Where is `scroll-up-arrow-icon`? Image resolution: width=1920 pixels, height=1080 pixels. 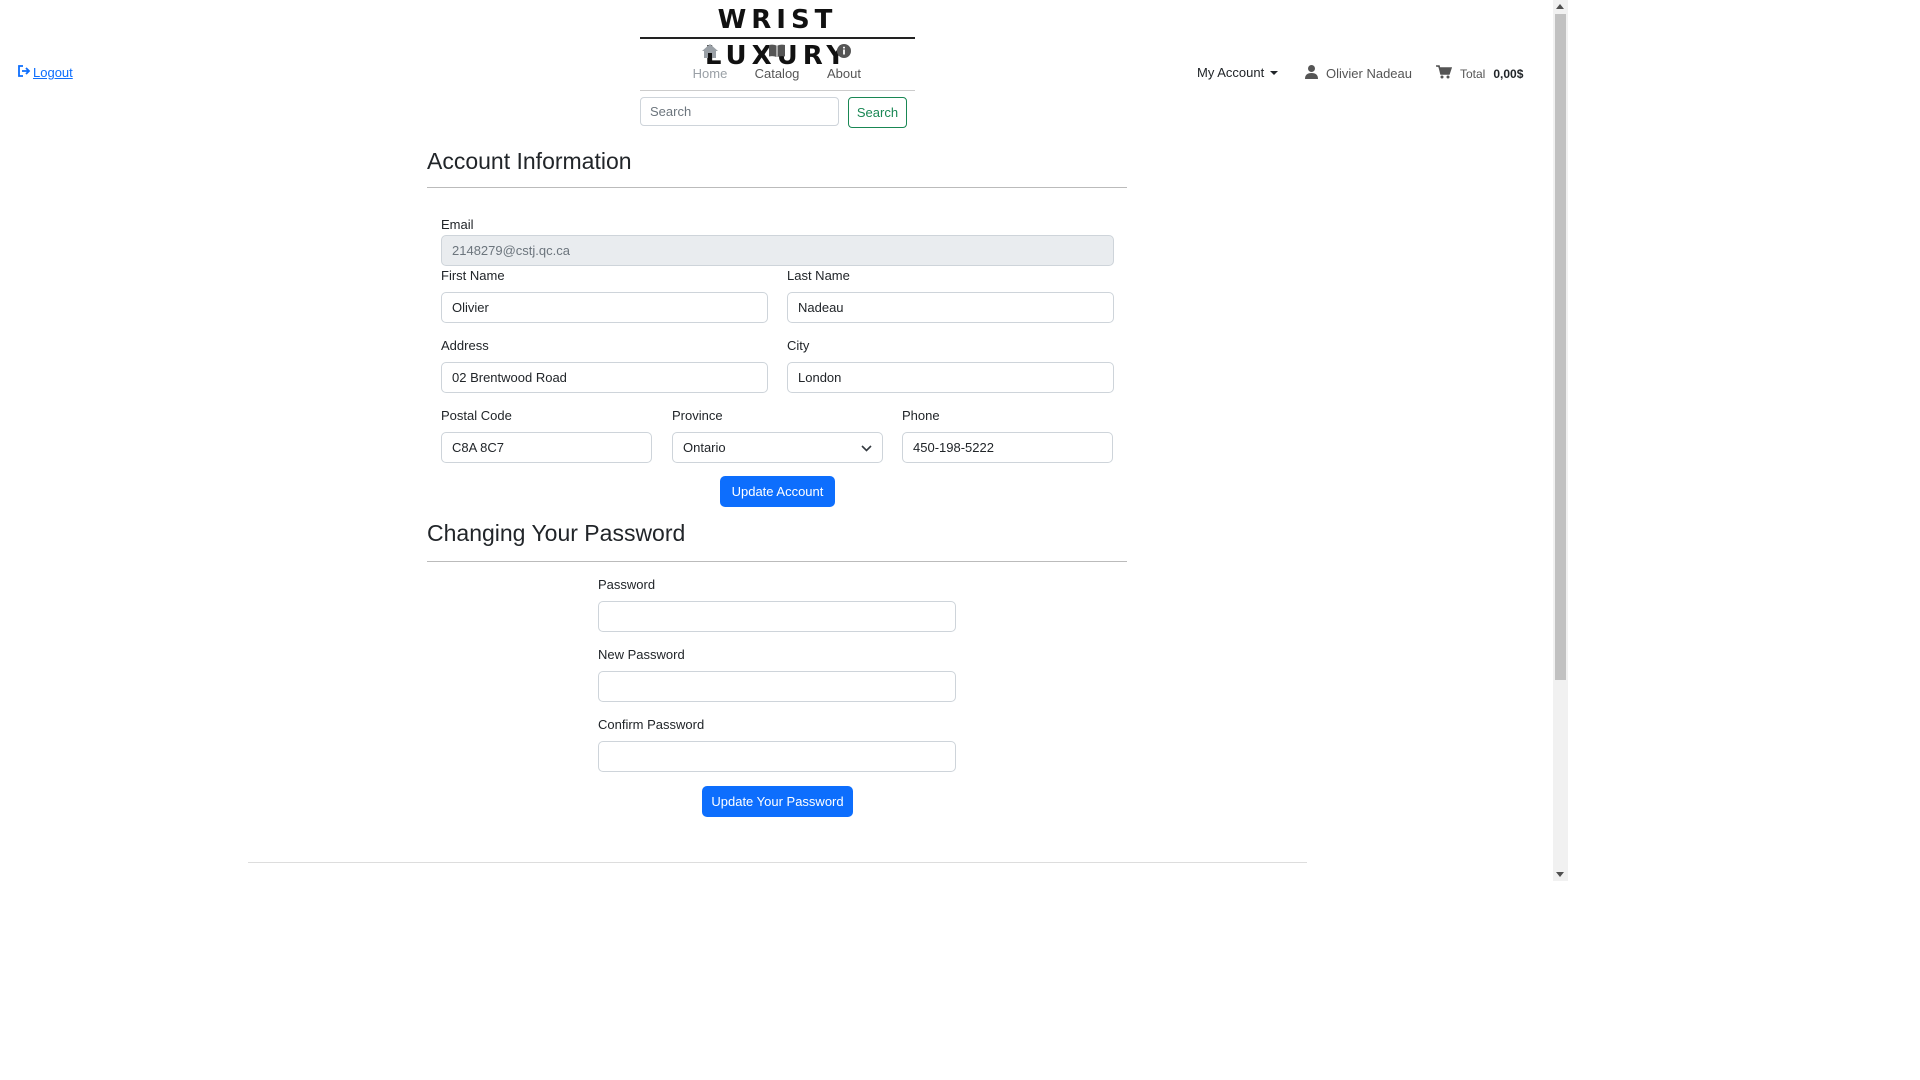
scroll-up-arrow-icon is located at coordinates (1560, 6).